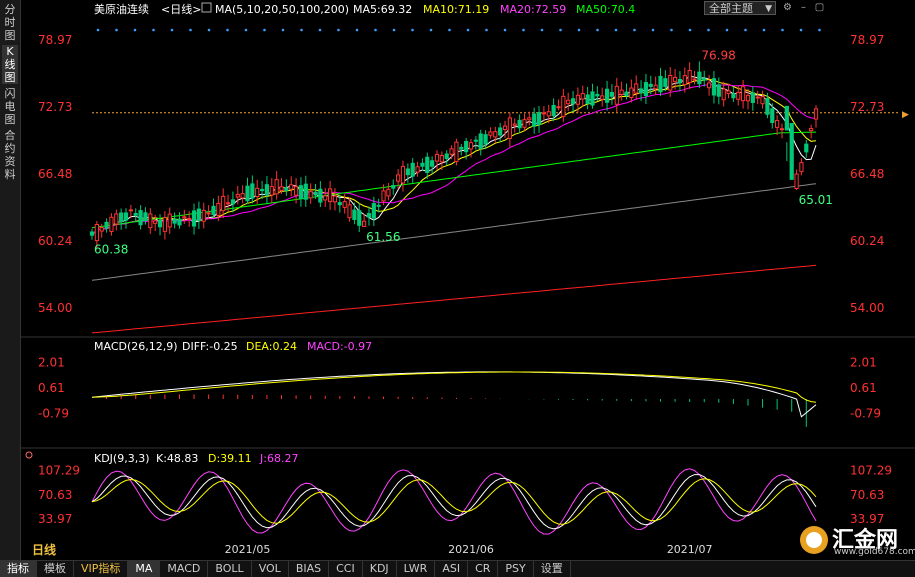  I want to click on close-icon: ▢, so click(819, 7).